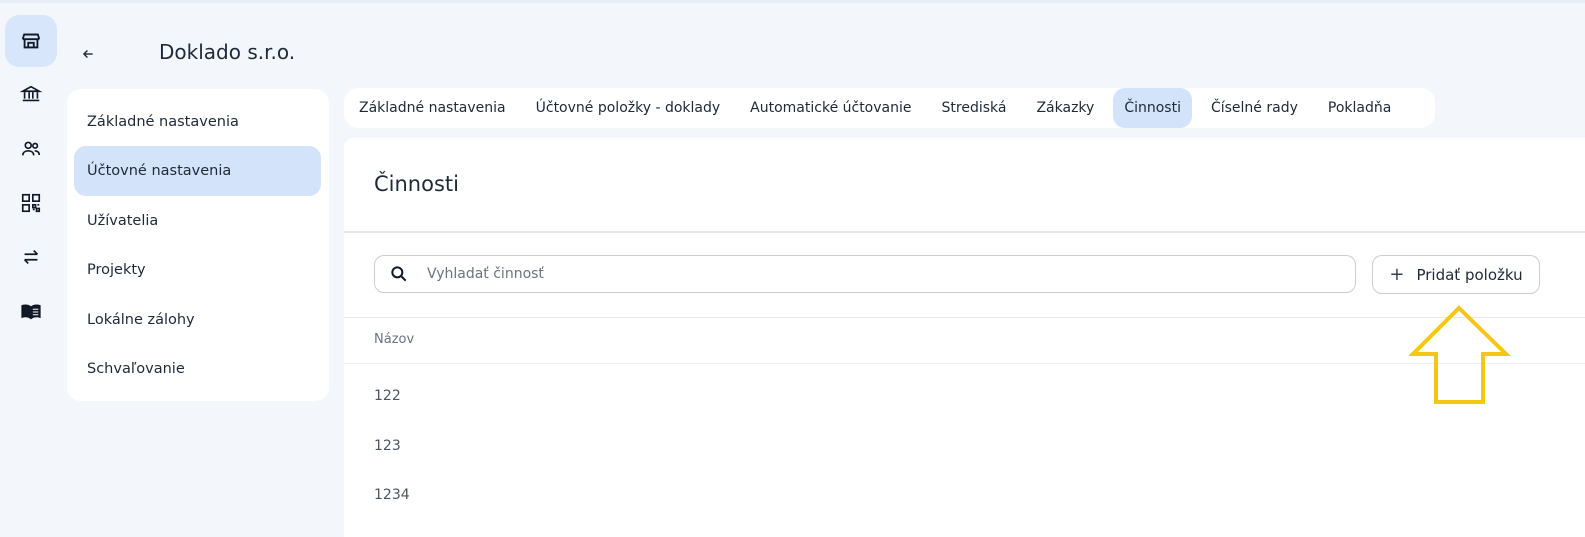 This screenshot has width=1585, height=537. Describe the element at coordinates (197, 369) in the screenshot. I see `menu-item-approval: Schvaľovanie` at that location.